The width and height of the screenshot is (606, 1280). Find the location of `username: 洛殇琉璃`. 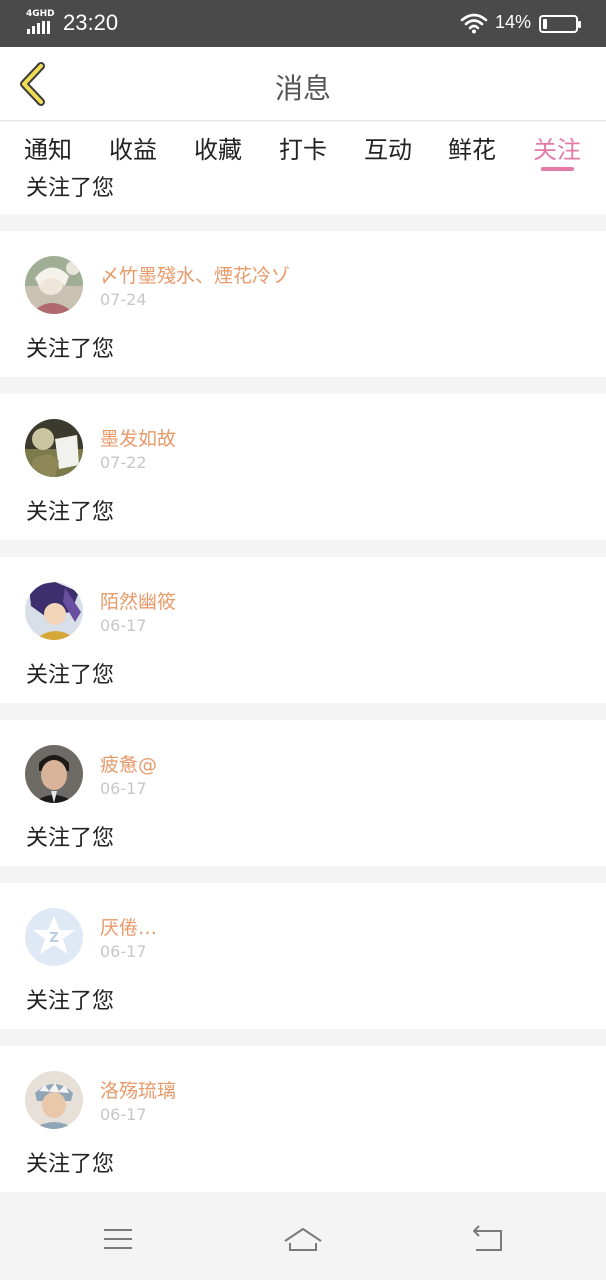

username: 洛殇琉璃 is located at coordinates (138, 1089).